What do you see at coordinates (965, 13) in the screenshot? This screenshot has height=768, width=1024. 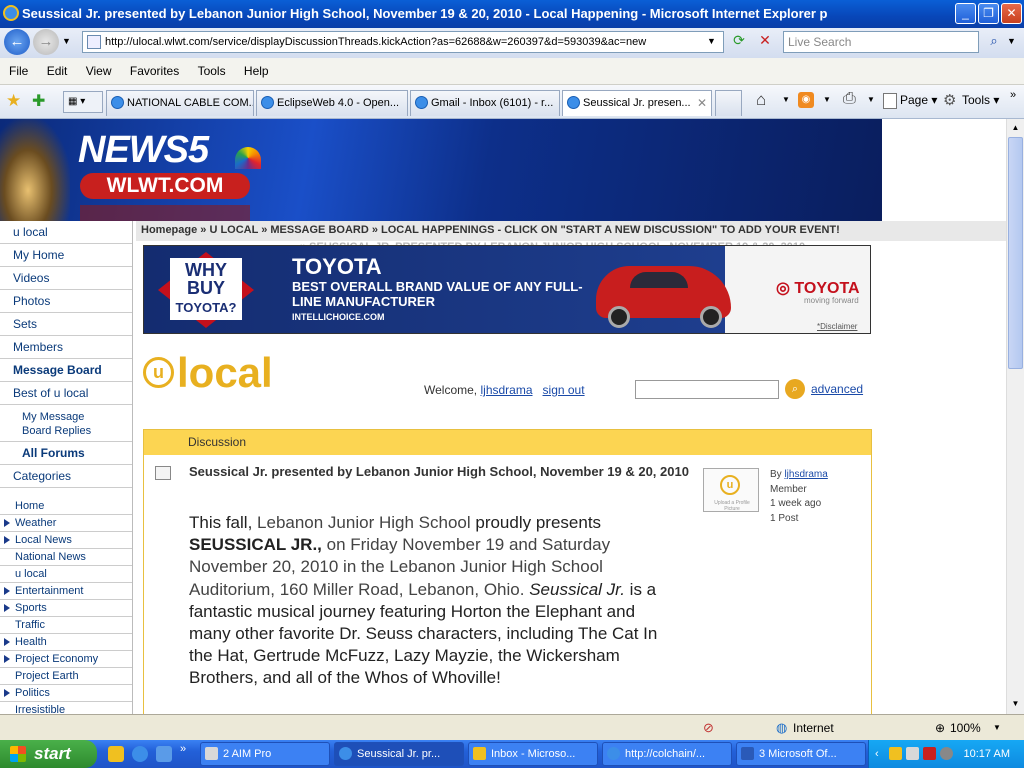 I see `minimize-button: _` at bounding box center [965, 13].